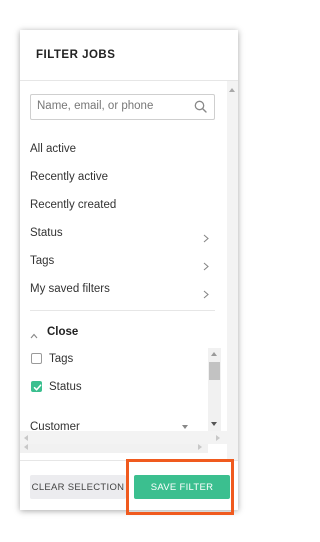 Image resolution: width=320 pixels, height=542 pixels. What do you see at coordinates (69, 177) in the screenshot?
I see `nav-item-label: Recently active` at bounding box center [69, 177].